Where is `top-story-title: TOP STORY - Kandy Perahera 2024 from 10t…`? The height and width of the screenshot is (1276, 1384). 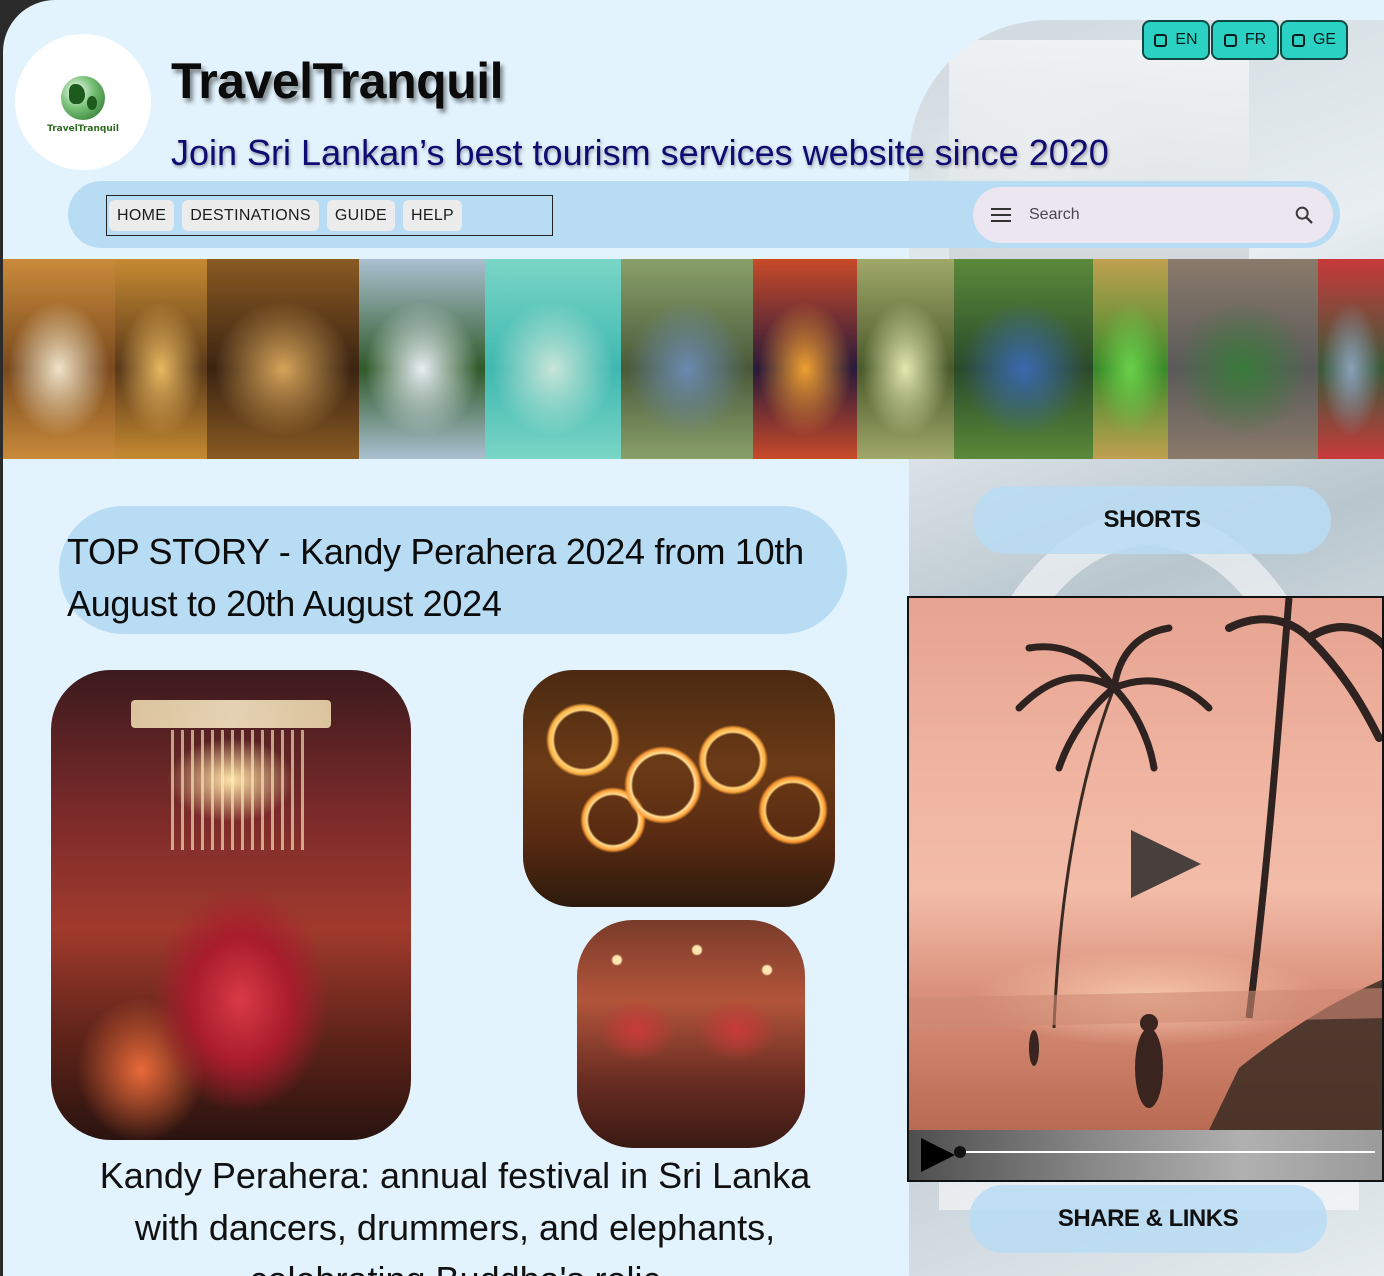
top-story-title: TOP STORY - Kandy Perahera 2024 from 10t… is located at coordinates (437, 578).